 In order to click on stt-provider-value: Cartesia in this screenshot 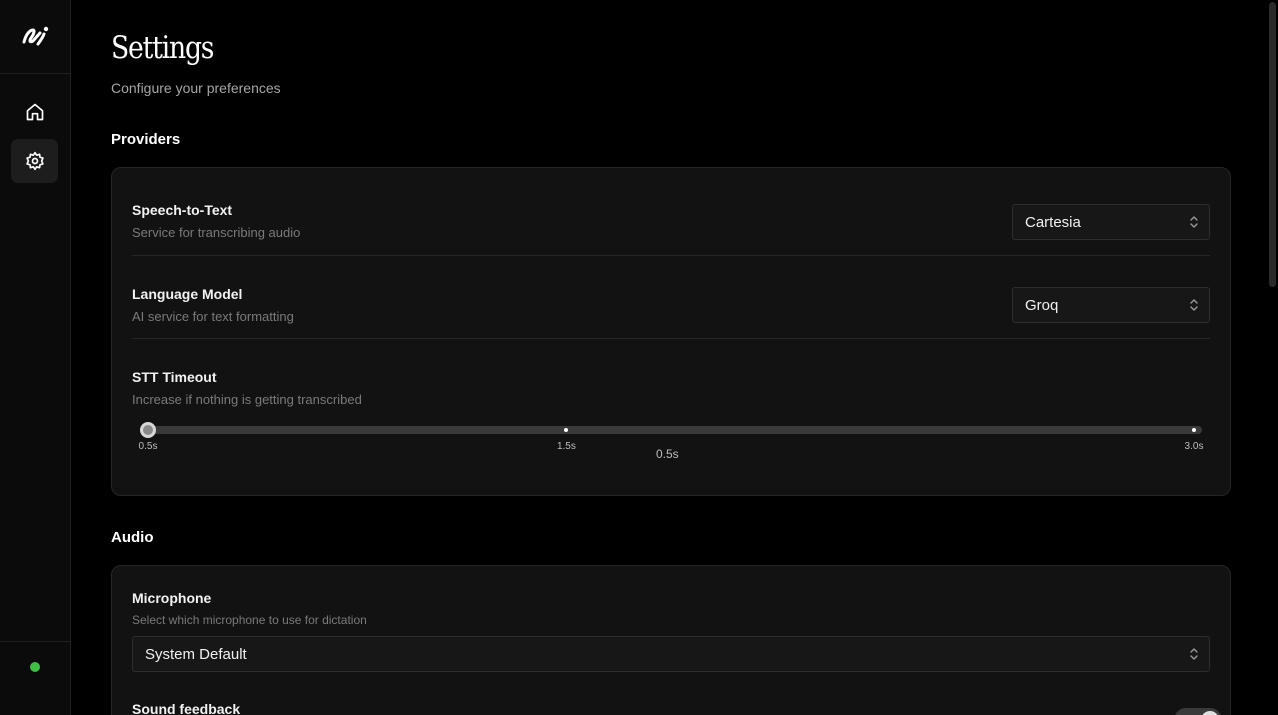, I will do `click(1053, 222)`.